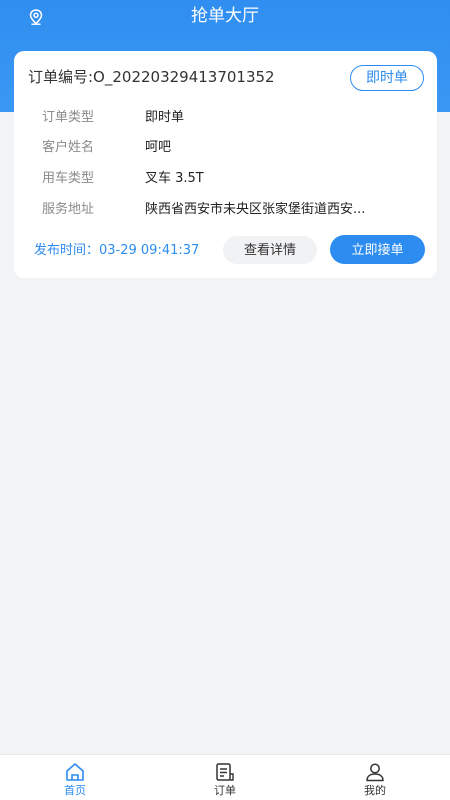 The width and height of the screenshot is (450, 800). I want to click on page-title: 抢单大厅, so click(225, 16).